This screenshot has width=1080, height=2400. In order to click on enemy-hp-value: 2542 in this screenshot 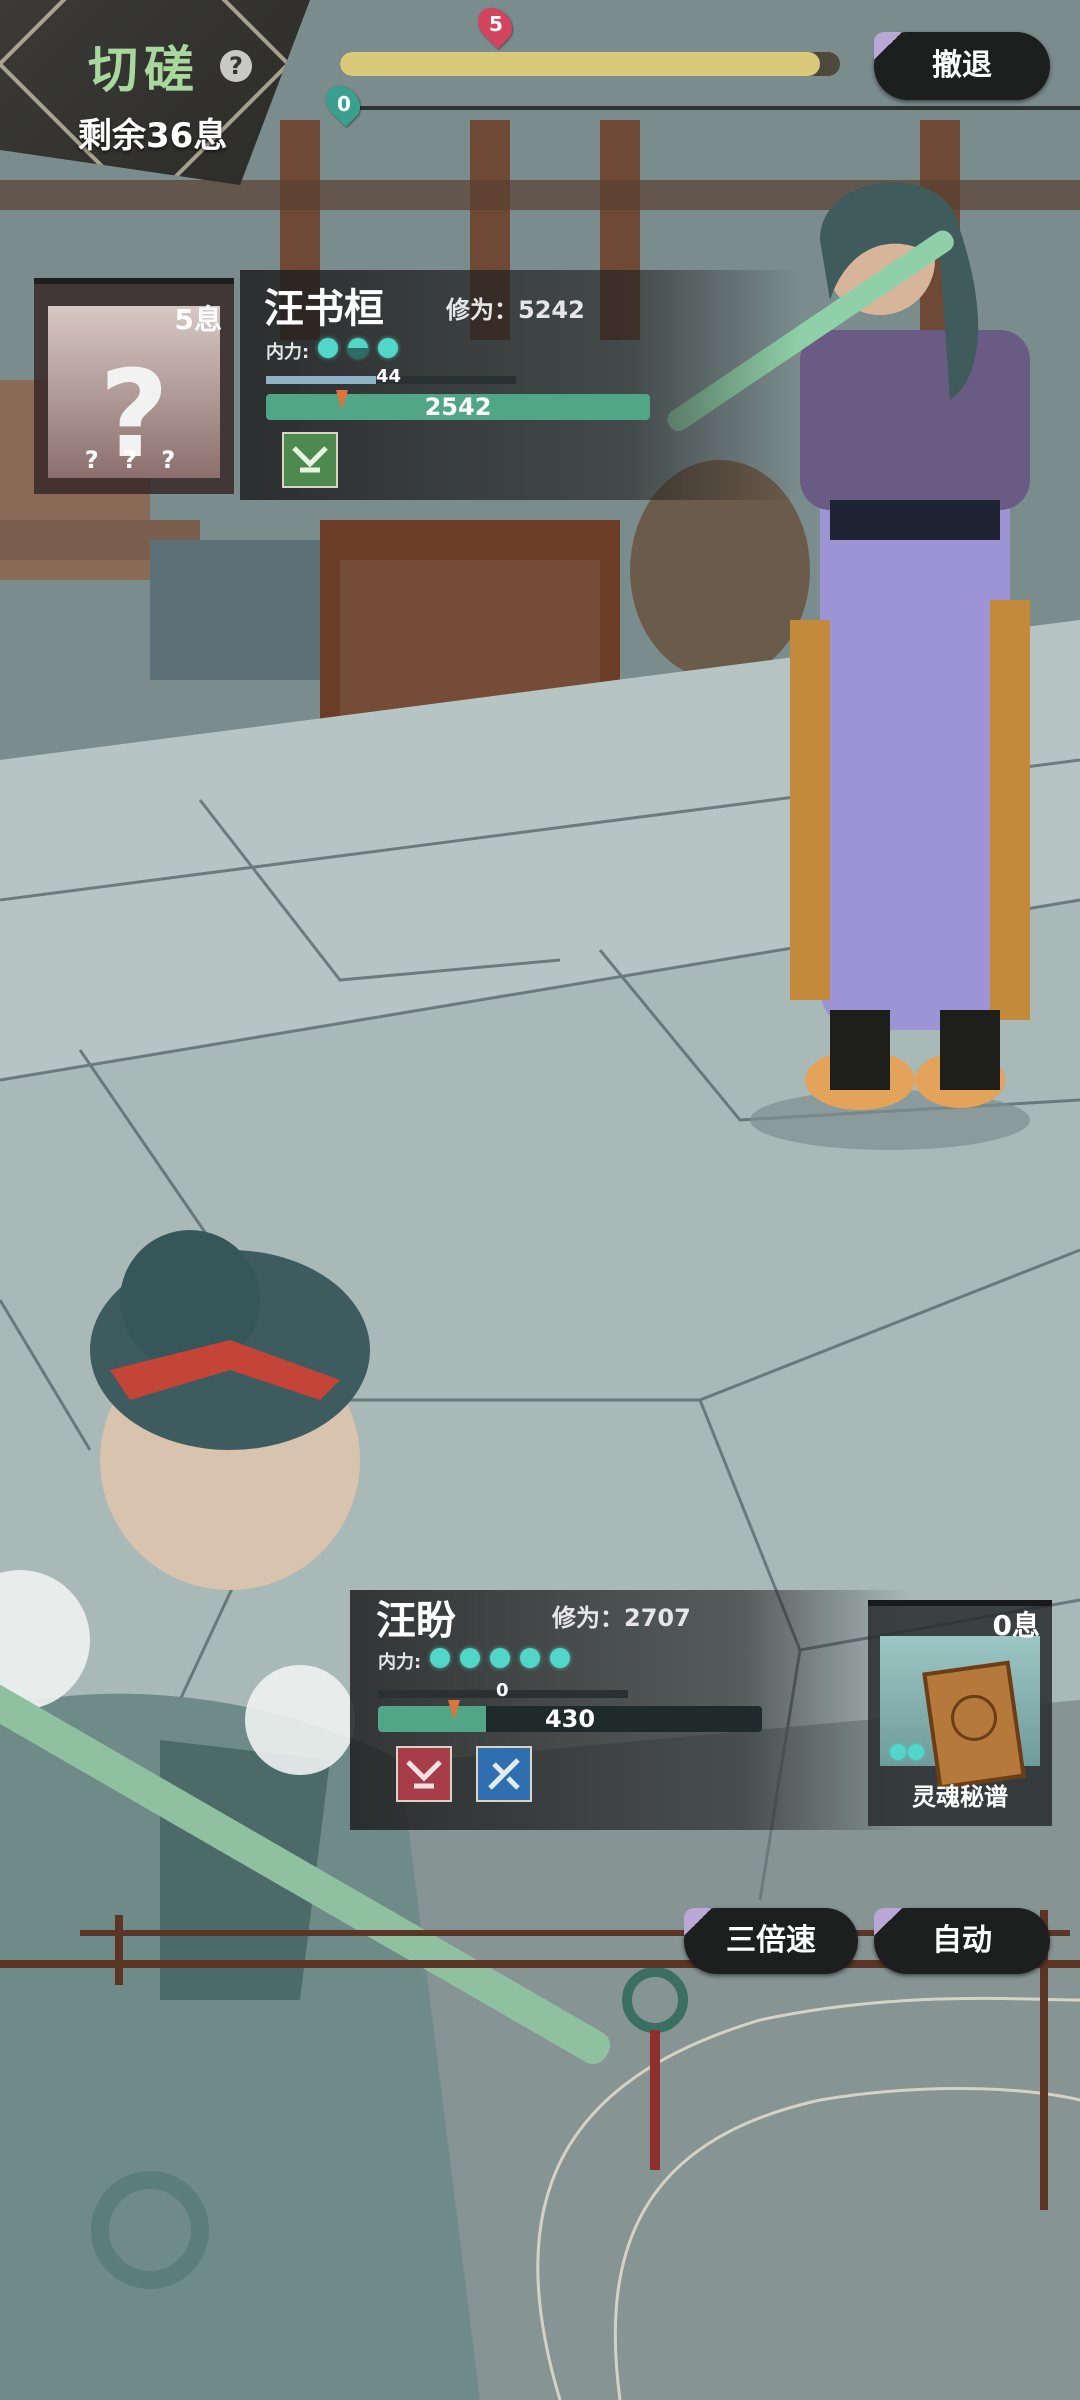, I will do `click(458, 407)`.